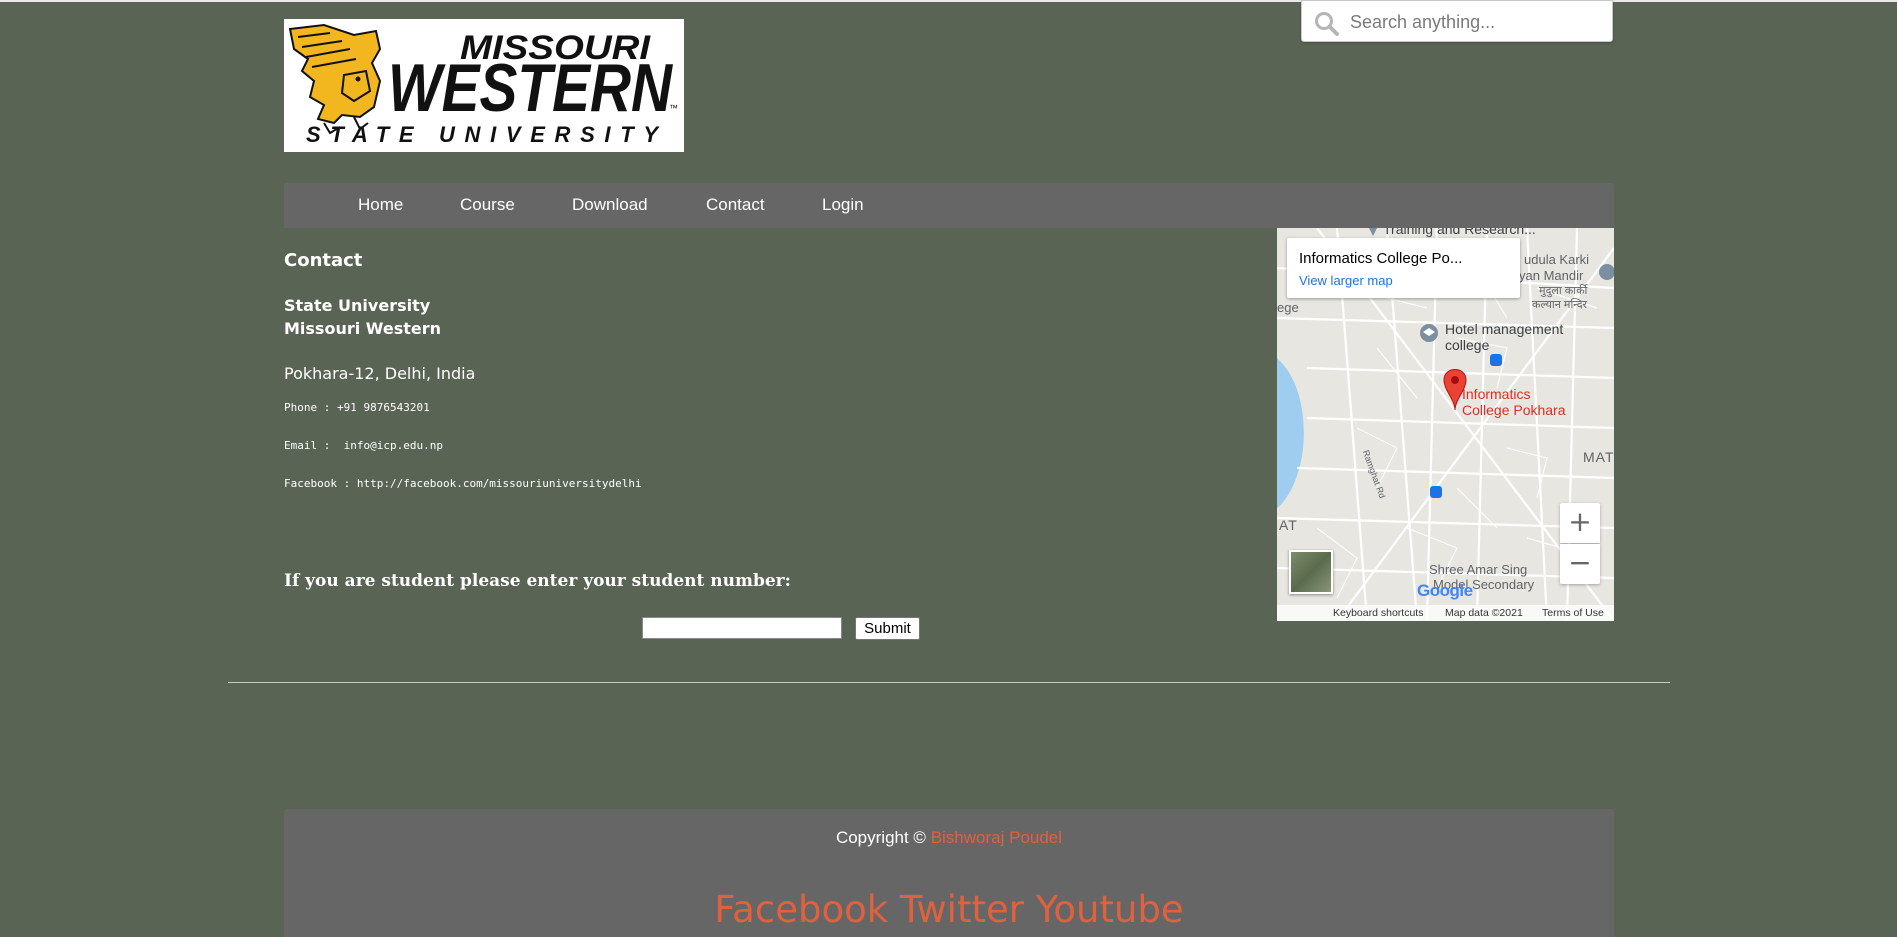 The width and height of the screenshot is (1897, 937). I want to click on copyright-text: Copyright © Bishworaj Poudel, so click(949, 838).